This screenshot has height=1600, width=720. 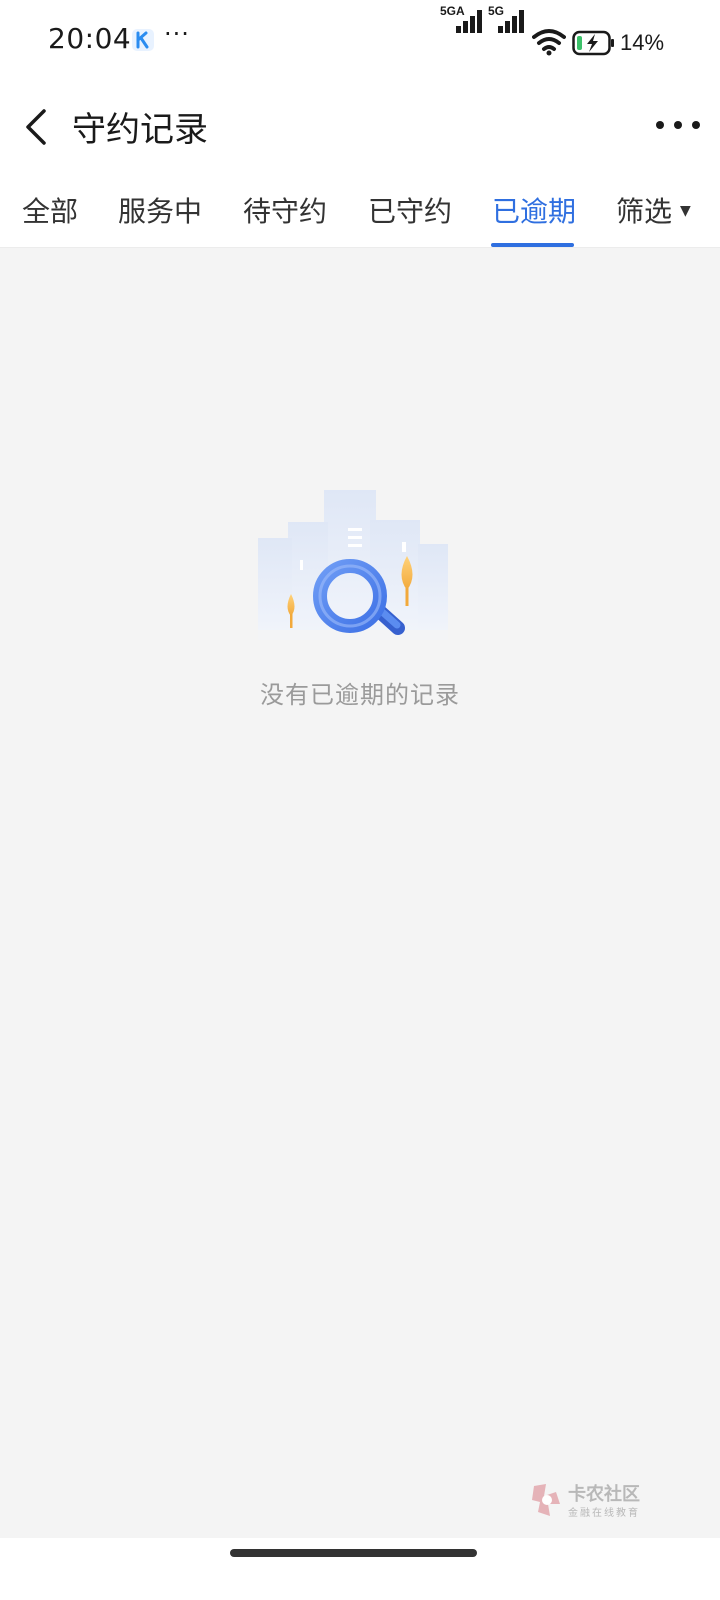 What do you see at coordinates (160, 210) in the screenshot?
I see `tab-in-service: 服务中` at bounding box center [160, 210].